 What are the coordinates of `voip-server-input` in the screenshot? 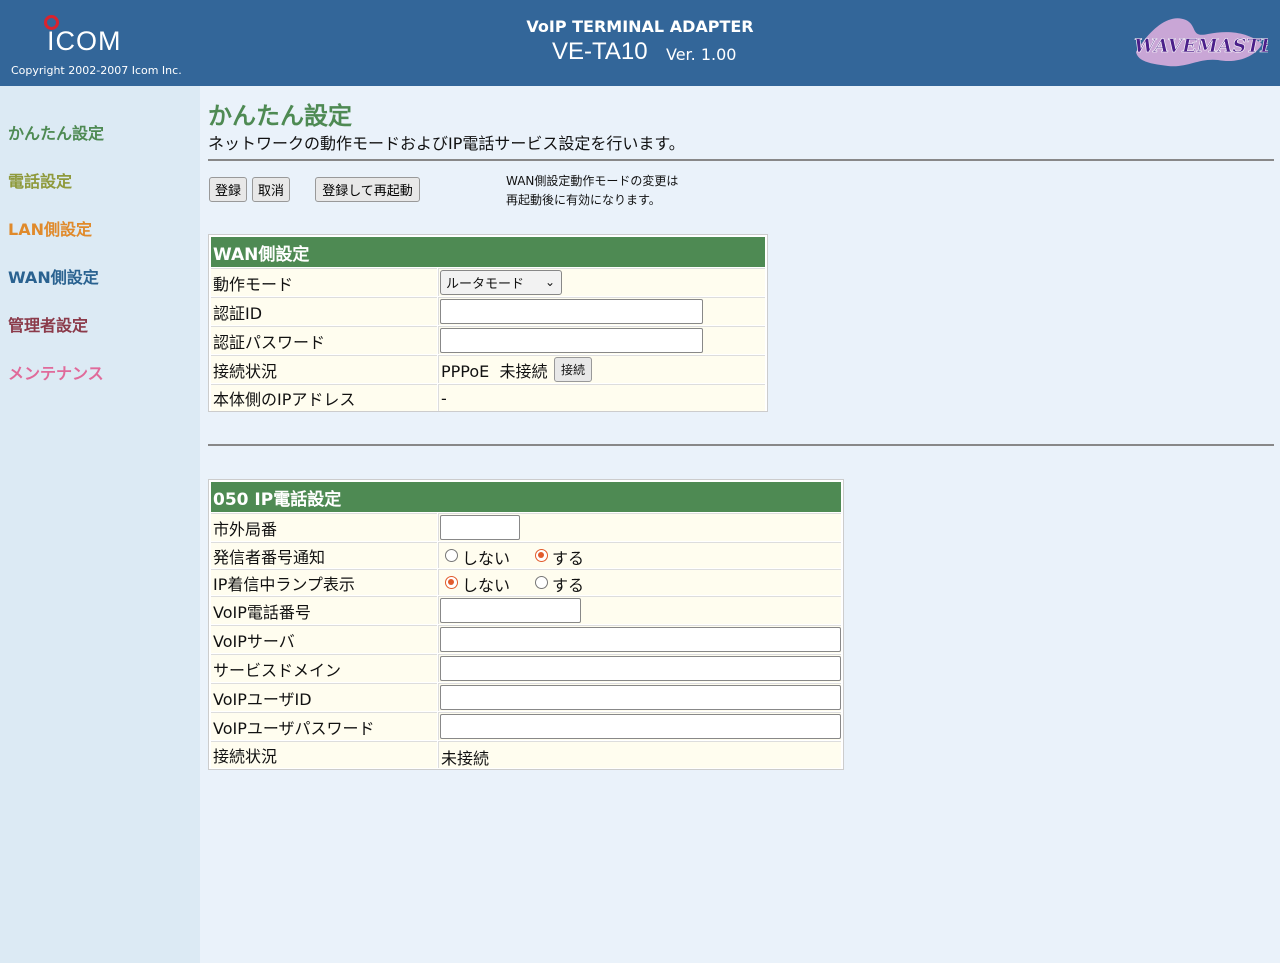 It's located at (640, 639).